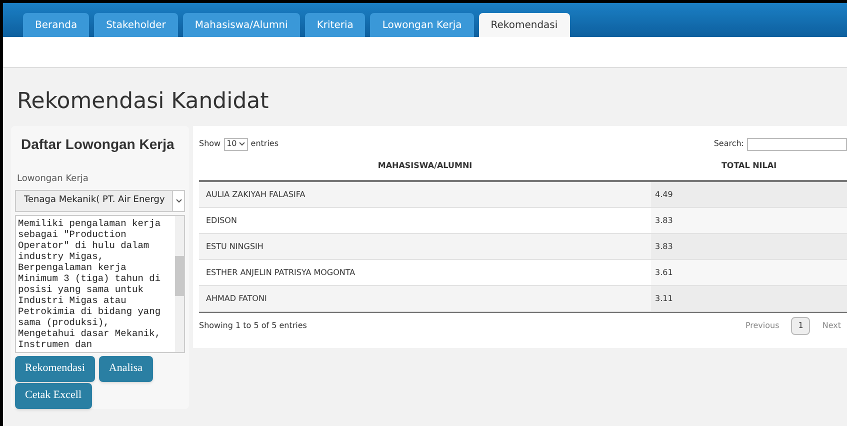 This screenshot has width=847, height=426. I want to click on table-cell: 3.61, so click(749, 272).